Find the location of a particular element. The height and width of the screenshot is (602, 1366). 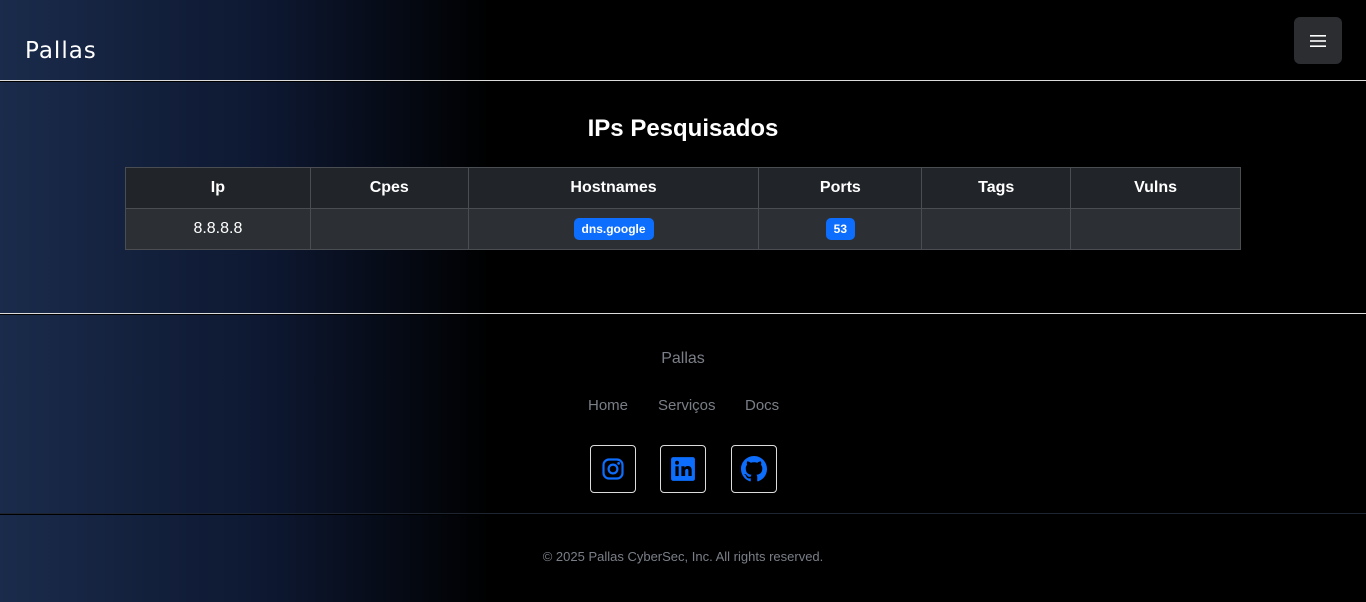

hostname-badge: dns.google is located at coordinates (613, 229).